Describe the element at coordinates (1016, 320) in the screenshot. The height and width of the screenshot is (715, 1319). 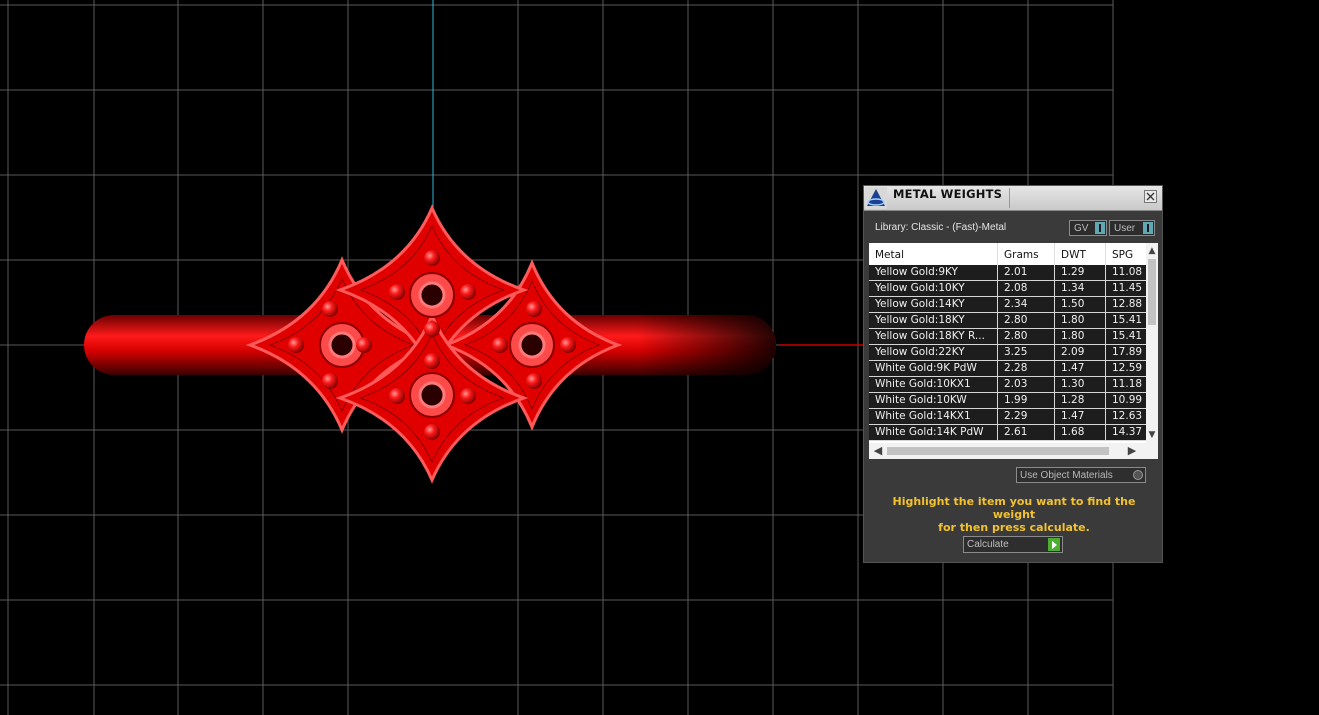
I see `cell-grams: 2.80` at that location.